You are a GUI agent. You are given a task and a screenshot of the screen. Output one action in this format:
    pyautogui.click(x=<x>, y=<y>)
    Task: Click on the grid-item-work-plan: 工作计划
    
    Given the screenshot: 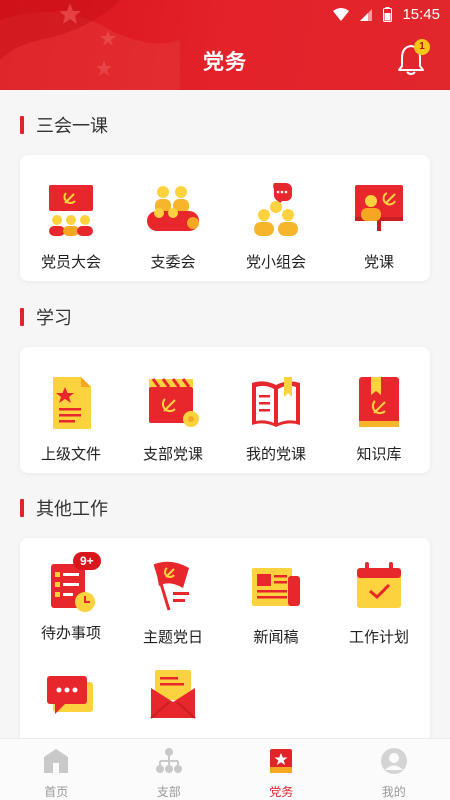 What is the action you would take?
    pyautogui.click(x=379, y=602)
    